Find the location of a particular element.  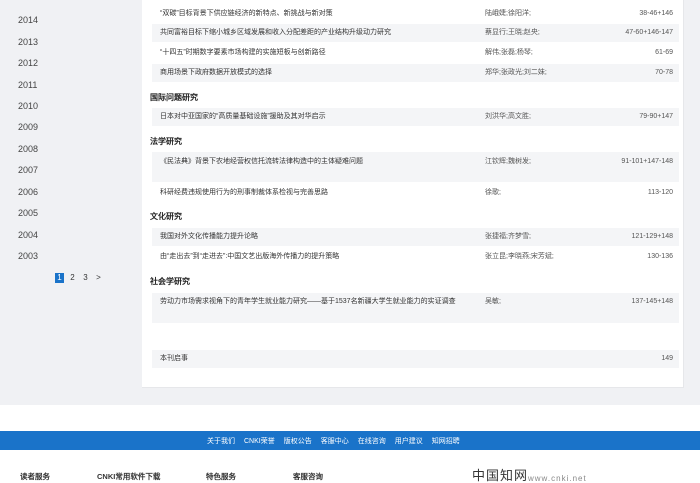

article-title-link: 商用场景下政府数据开放模式的选择 is located at coordinates (305, 72).